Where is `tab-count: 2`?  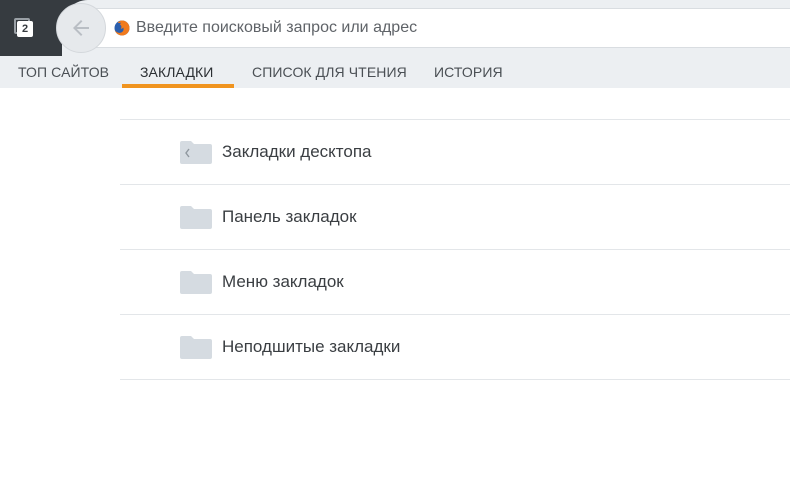
tab-count: 2 is located at coordinates (25, 29).